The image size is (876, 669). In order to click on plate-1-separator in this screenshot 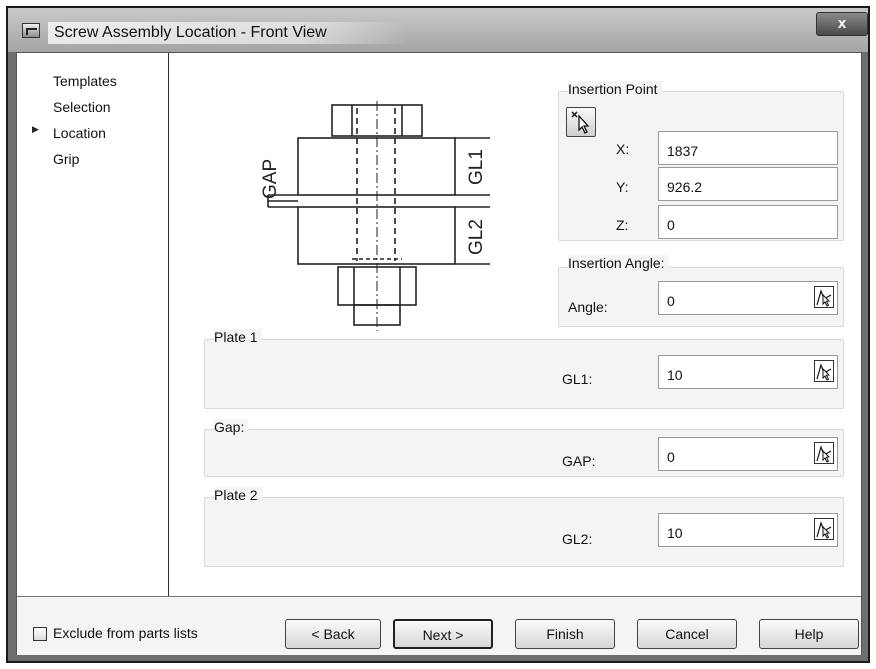, I will do `click(551, 339)`.